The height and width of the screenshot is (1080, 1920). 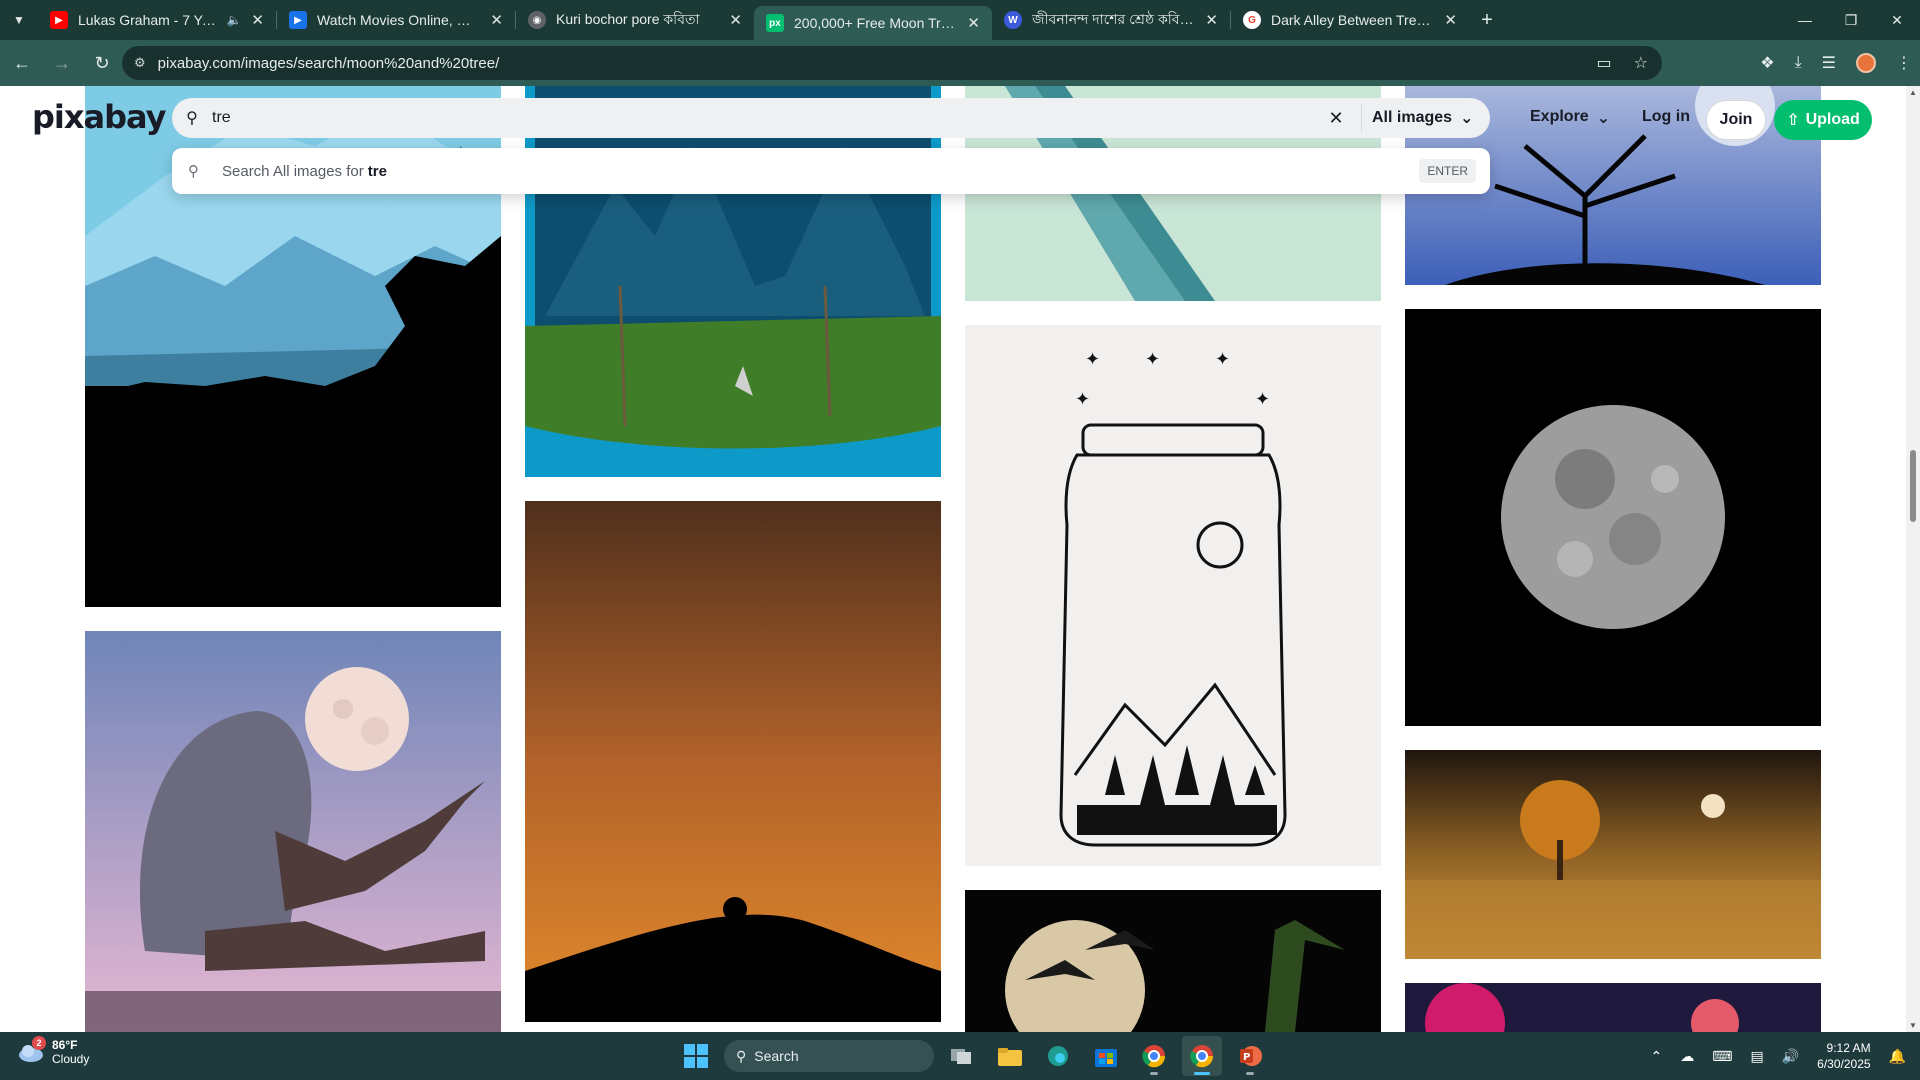 I want to click on tab-title: Dark Alley Between Trees - Goo, so click(x=1352, y=20).